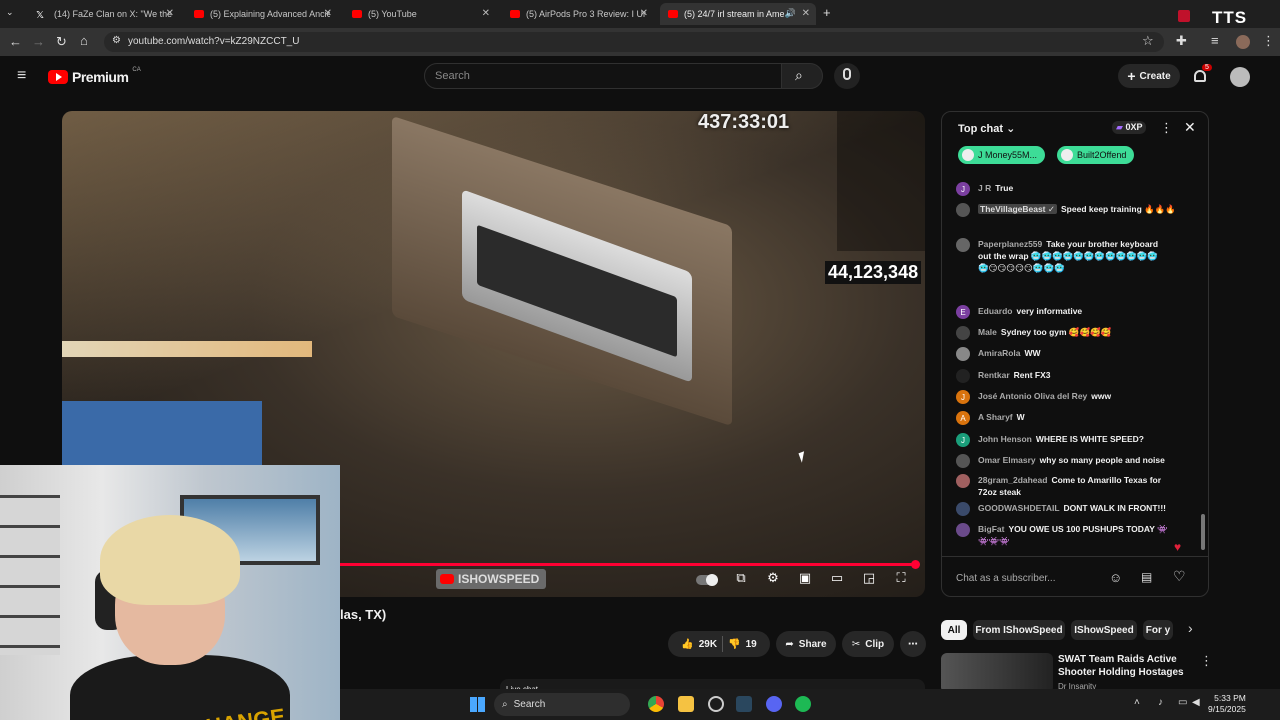 The height and width of the screenshot is (720, 1280). Describe the element at coordinates (963, 312) in the screenshot. I see `author-avatar: E` at that location.